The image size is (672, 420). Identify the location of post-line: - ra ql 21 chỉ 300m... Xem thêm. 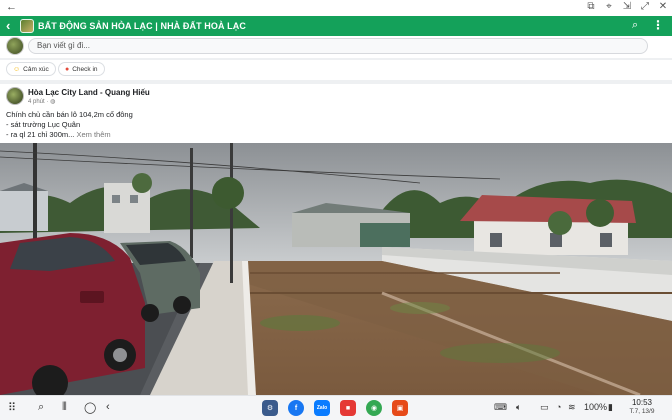
(69, 135).